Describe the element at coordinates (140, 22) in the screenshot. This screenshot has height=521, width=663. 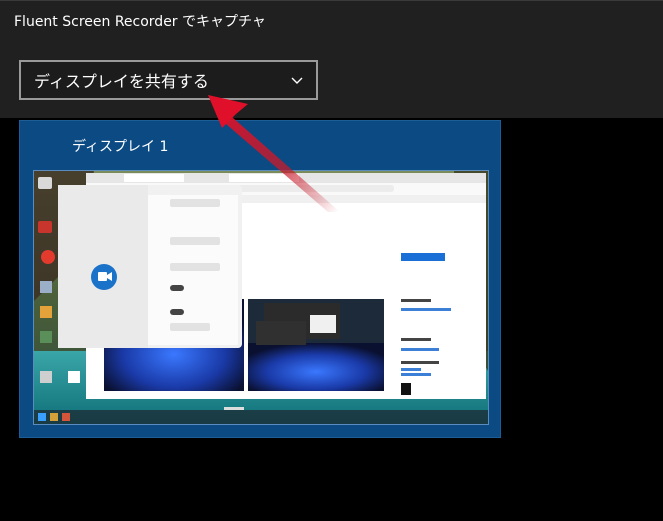
I see `dialog-title: Fluent Screen Recorder でキャプチャ` at that location.